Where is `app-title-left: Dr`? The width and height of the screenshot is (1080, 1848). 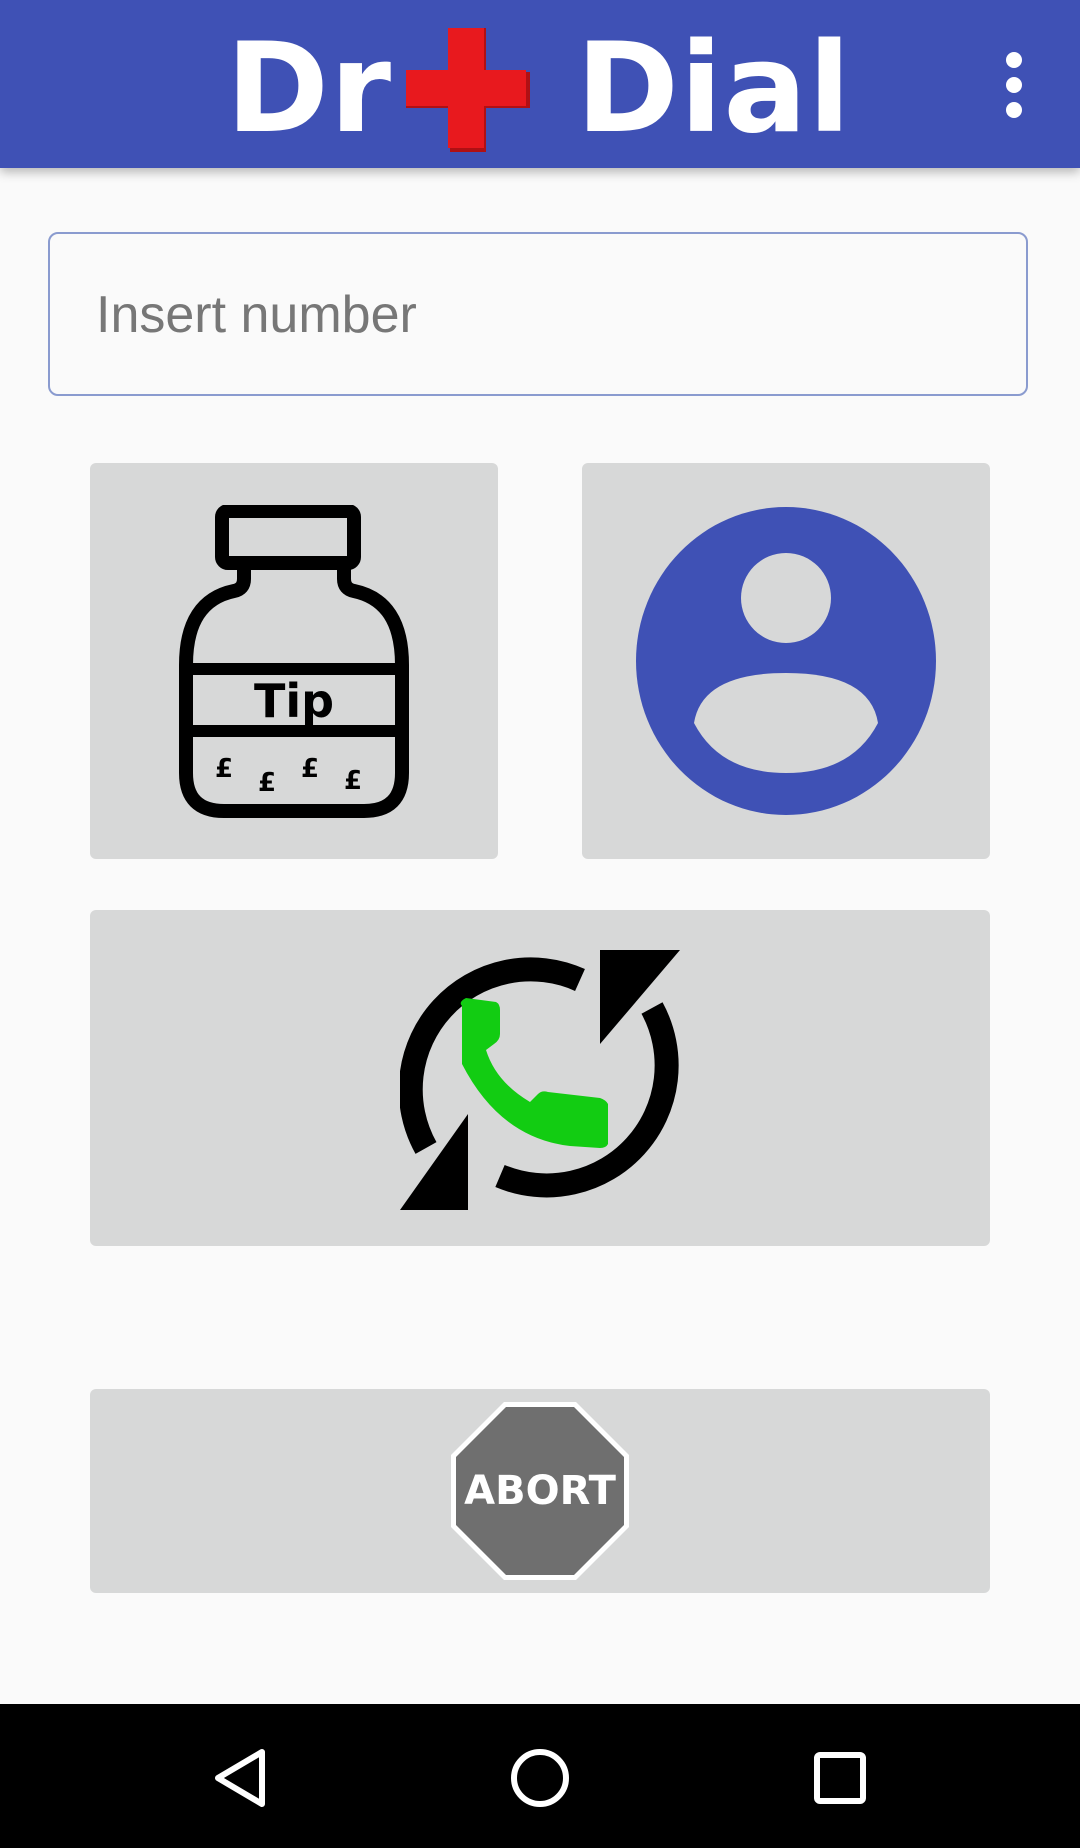
app-title-left: Dr is located at coordinates (309, 89).